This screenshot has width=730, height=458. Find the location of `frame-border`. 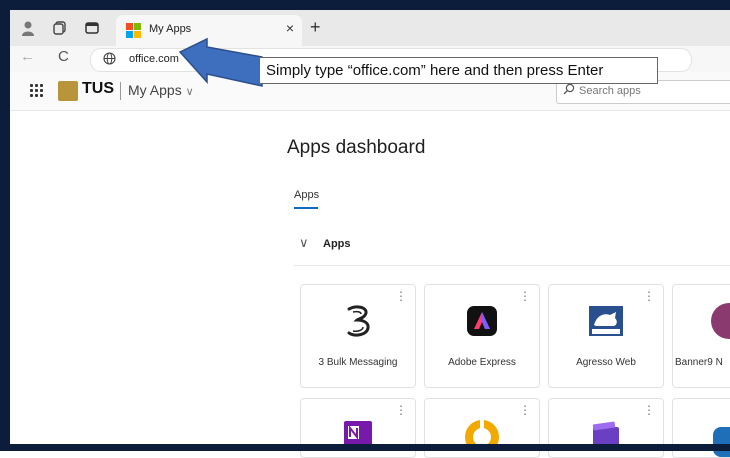

frame-border is located at coordinates (365, 447).